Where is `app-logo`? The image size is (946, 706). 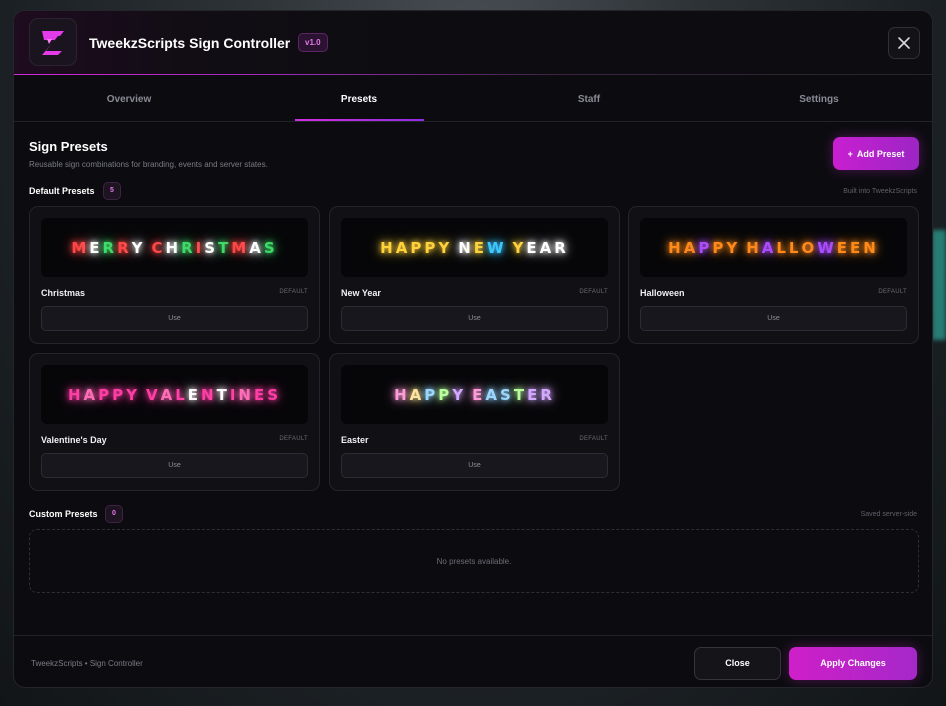
app-logo is located at coordinates (53, 42).